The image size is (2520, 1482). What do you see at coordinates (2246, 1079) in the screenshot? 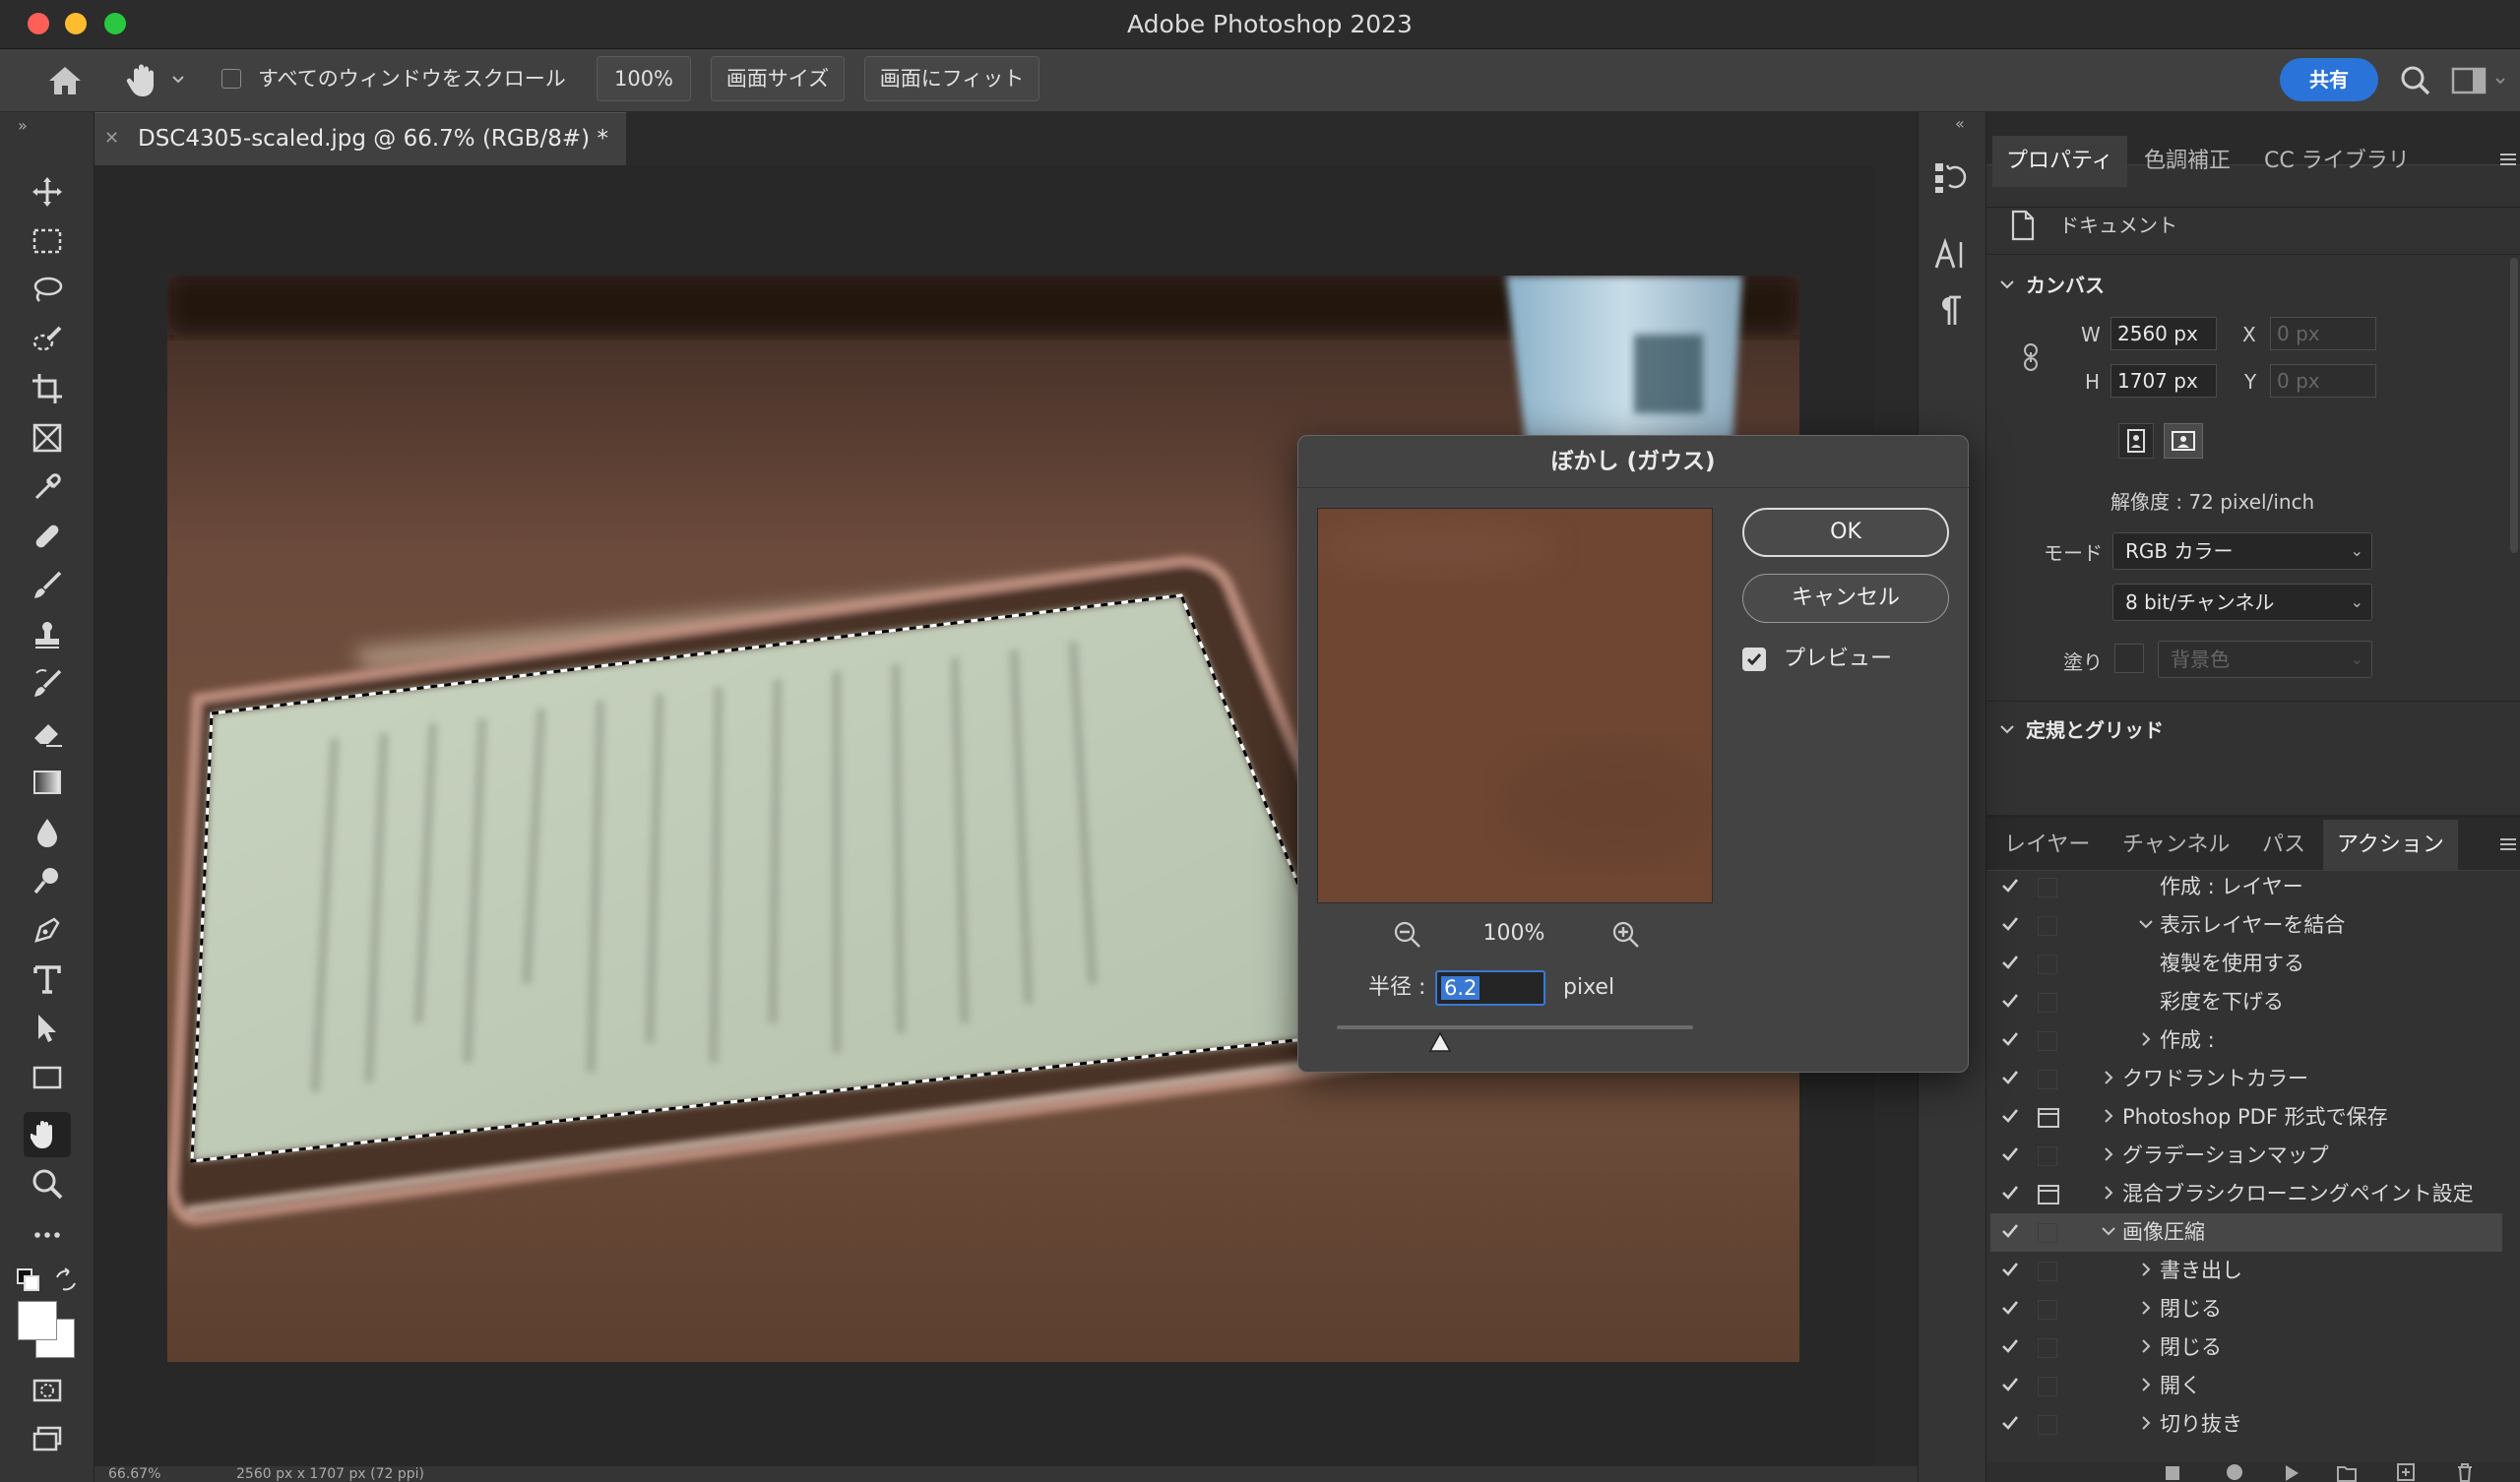
I see `action-row: クワドラントカラー` at bounding box center [2246, 1079].